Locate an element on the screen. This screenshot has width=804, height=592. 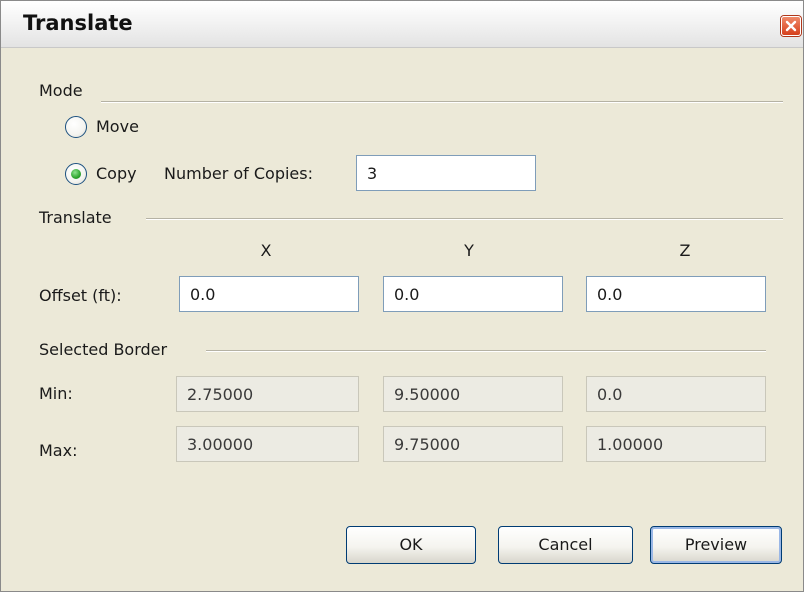
min-y-field is located at coordinates (473, 394).